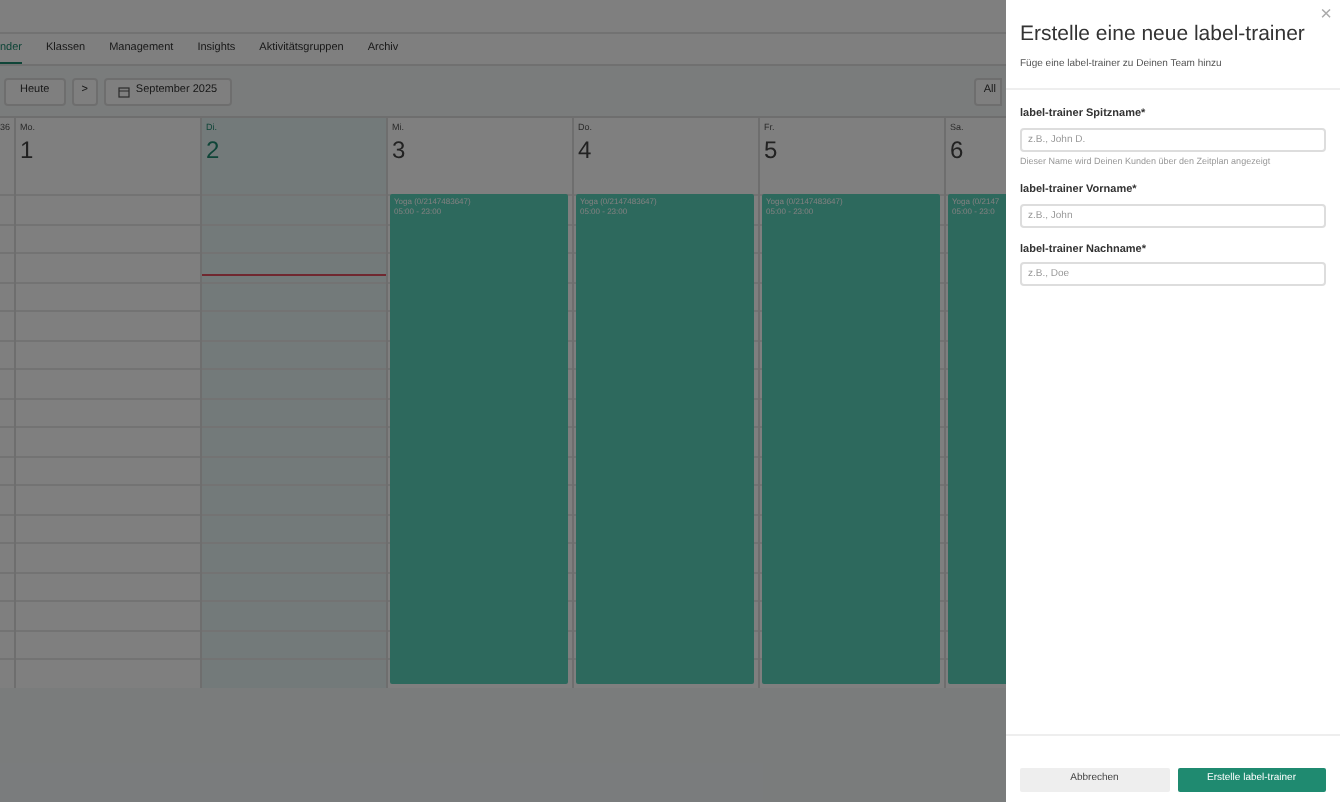  I want to click on day-number: 2, so click(213, 149).